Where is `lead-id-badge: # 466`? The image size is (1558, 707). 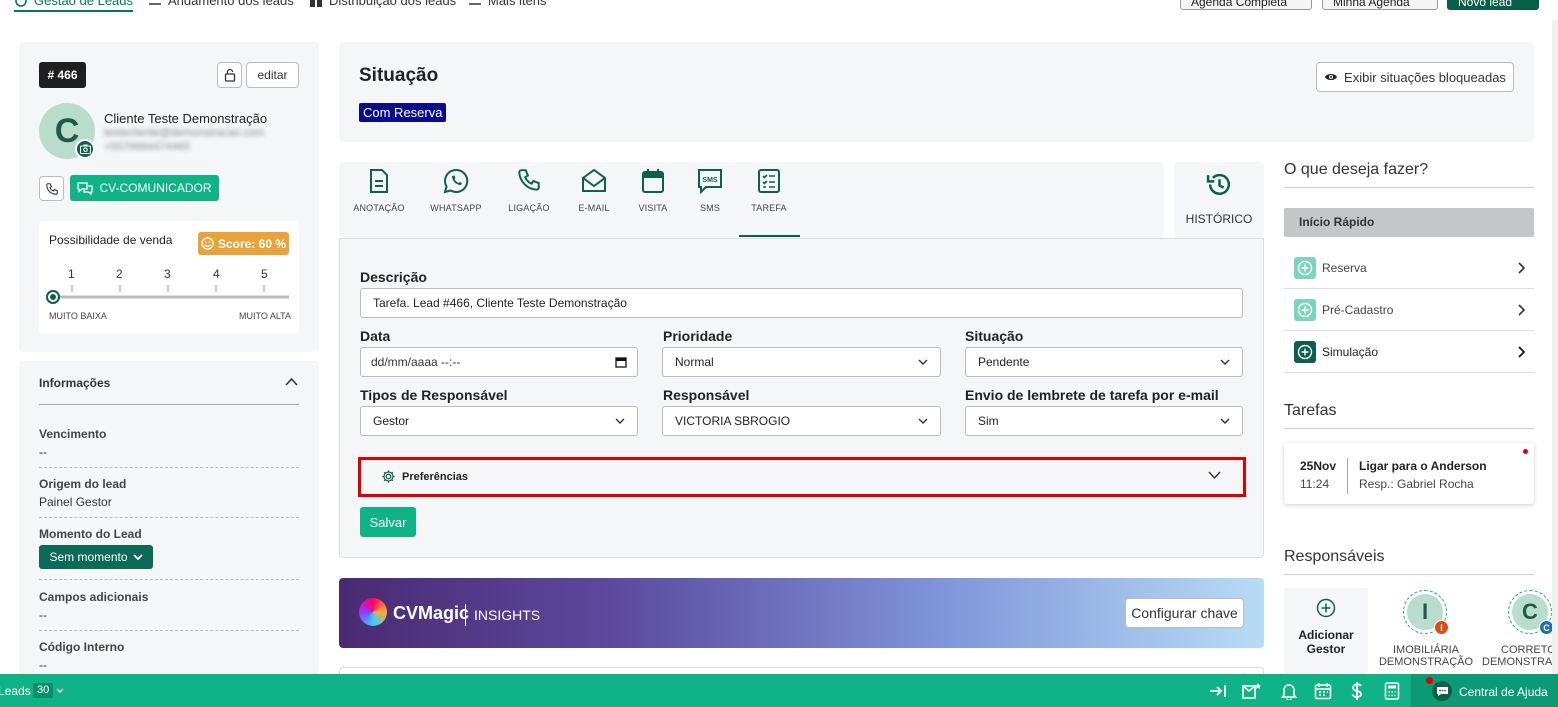 lead-id-badge: # 466 is located at coordinates (62, 75).